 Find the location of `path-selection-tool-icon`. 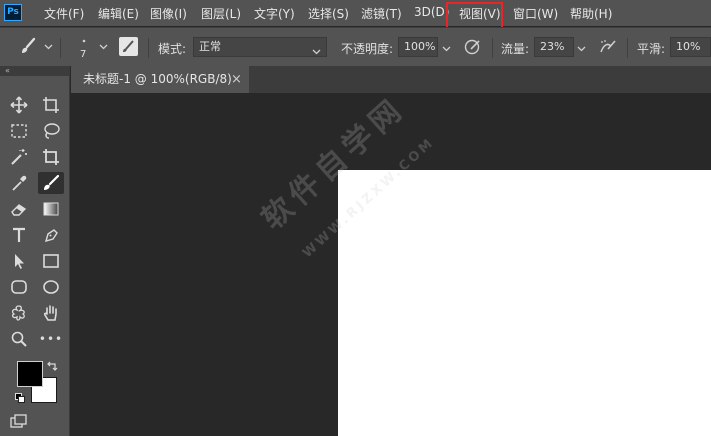

path-selection-tool-icon is located at coordinates (19, 261).